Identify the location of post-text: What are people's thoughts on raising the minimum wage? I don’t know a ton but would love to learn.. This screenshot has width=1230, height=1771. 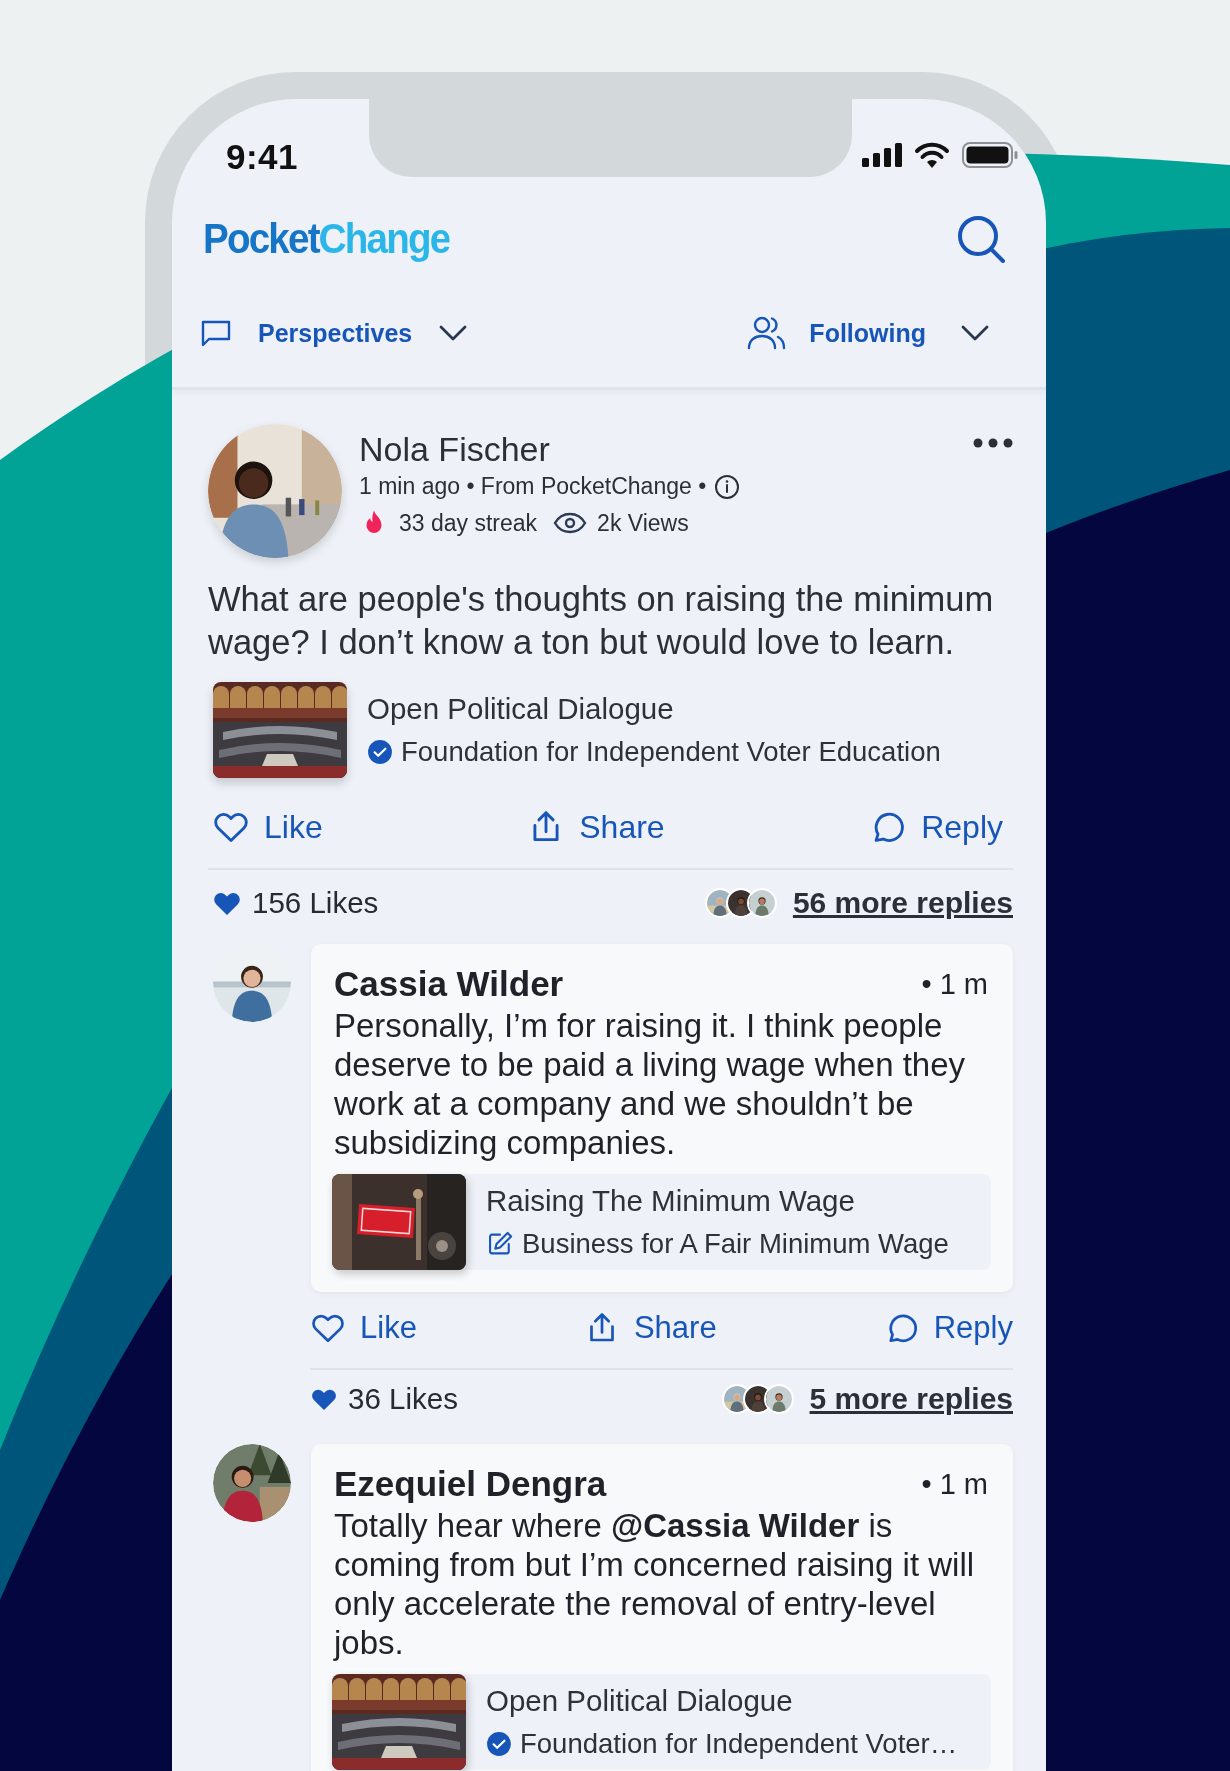
(601, 621).